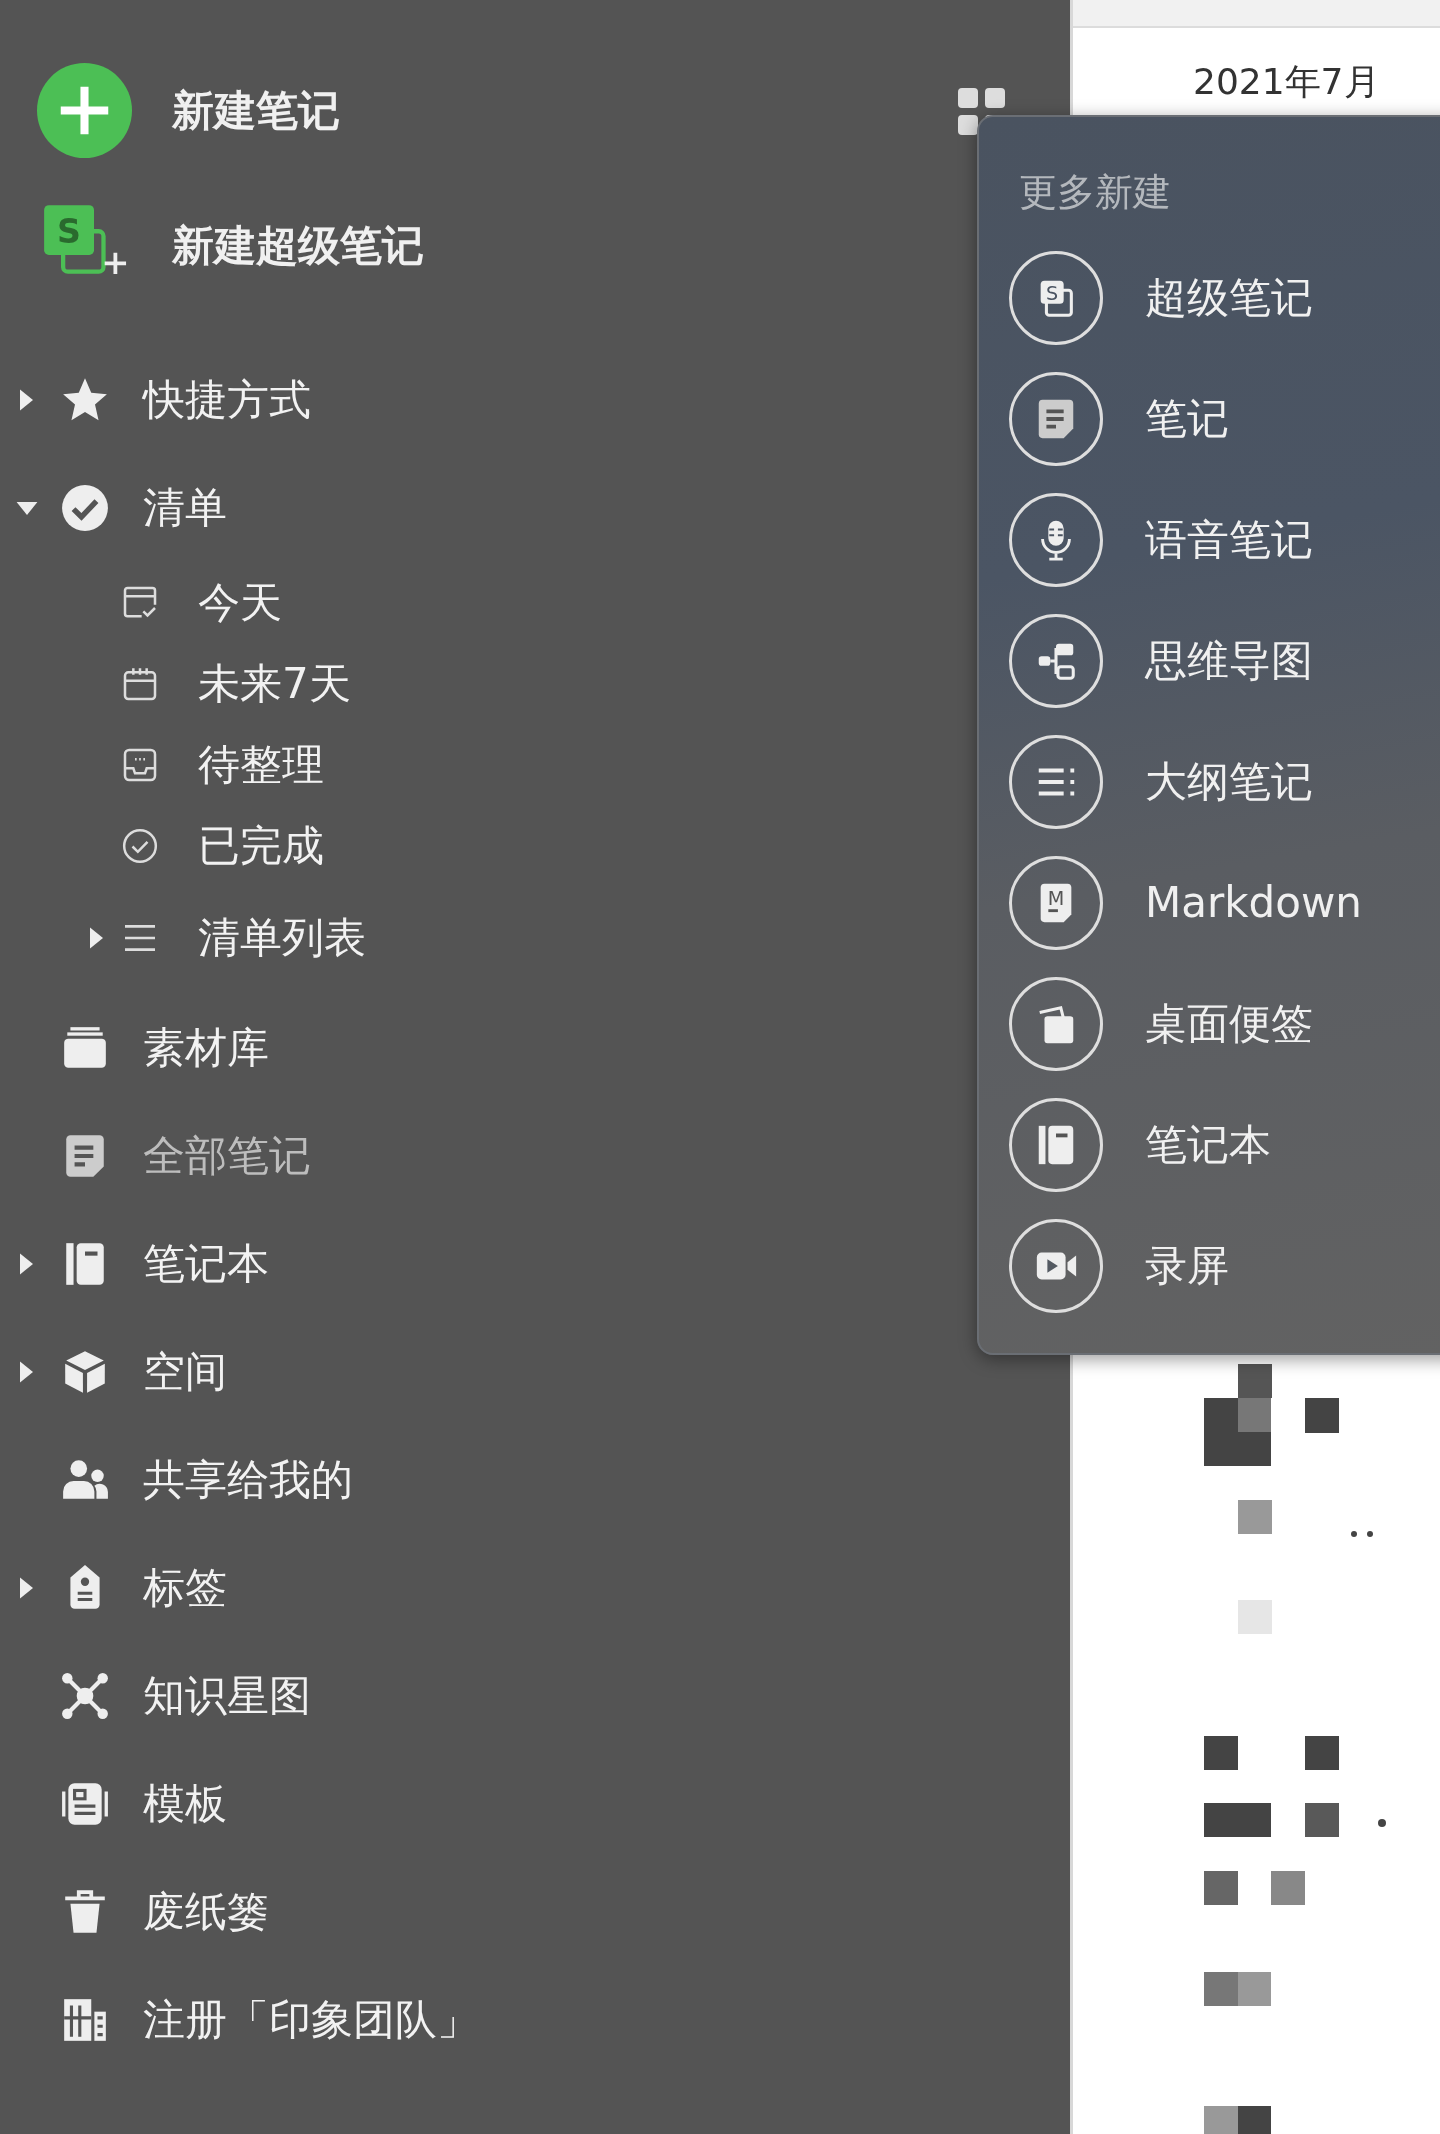  Describe the element at coordinates (1119, 1265) in the screenshot. I see `menu-item: 录屏` at that location.